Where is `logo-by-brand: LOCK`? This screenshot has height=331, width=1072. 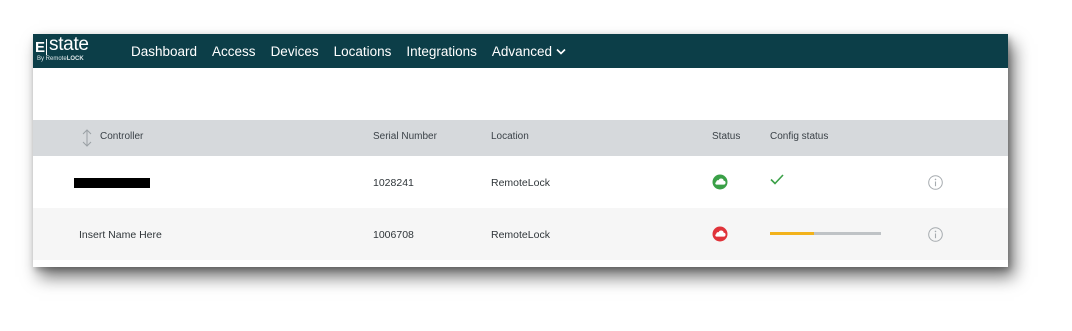
logo-by-brand: LOCK is located at coordinates (75, 59).